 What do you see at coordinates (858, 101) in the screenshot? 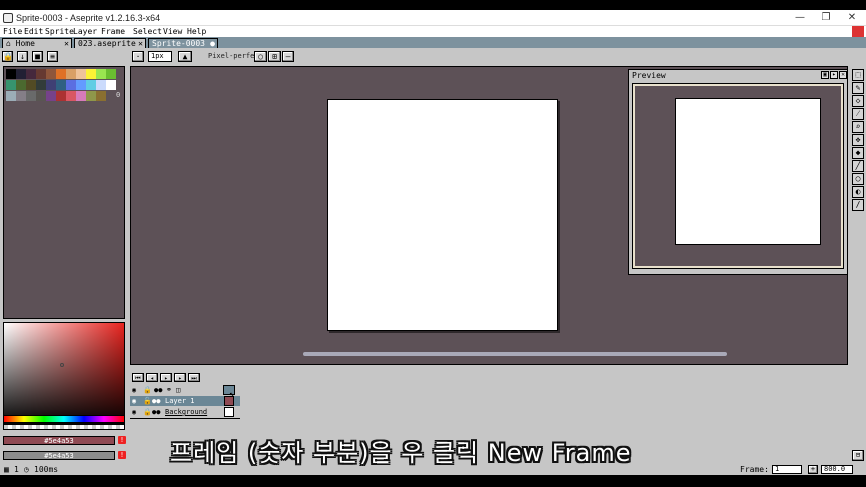
I see `eraser-tool-icon: ◇` at bounding box center [858, 101].